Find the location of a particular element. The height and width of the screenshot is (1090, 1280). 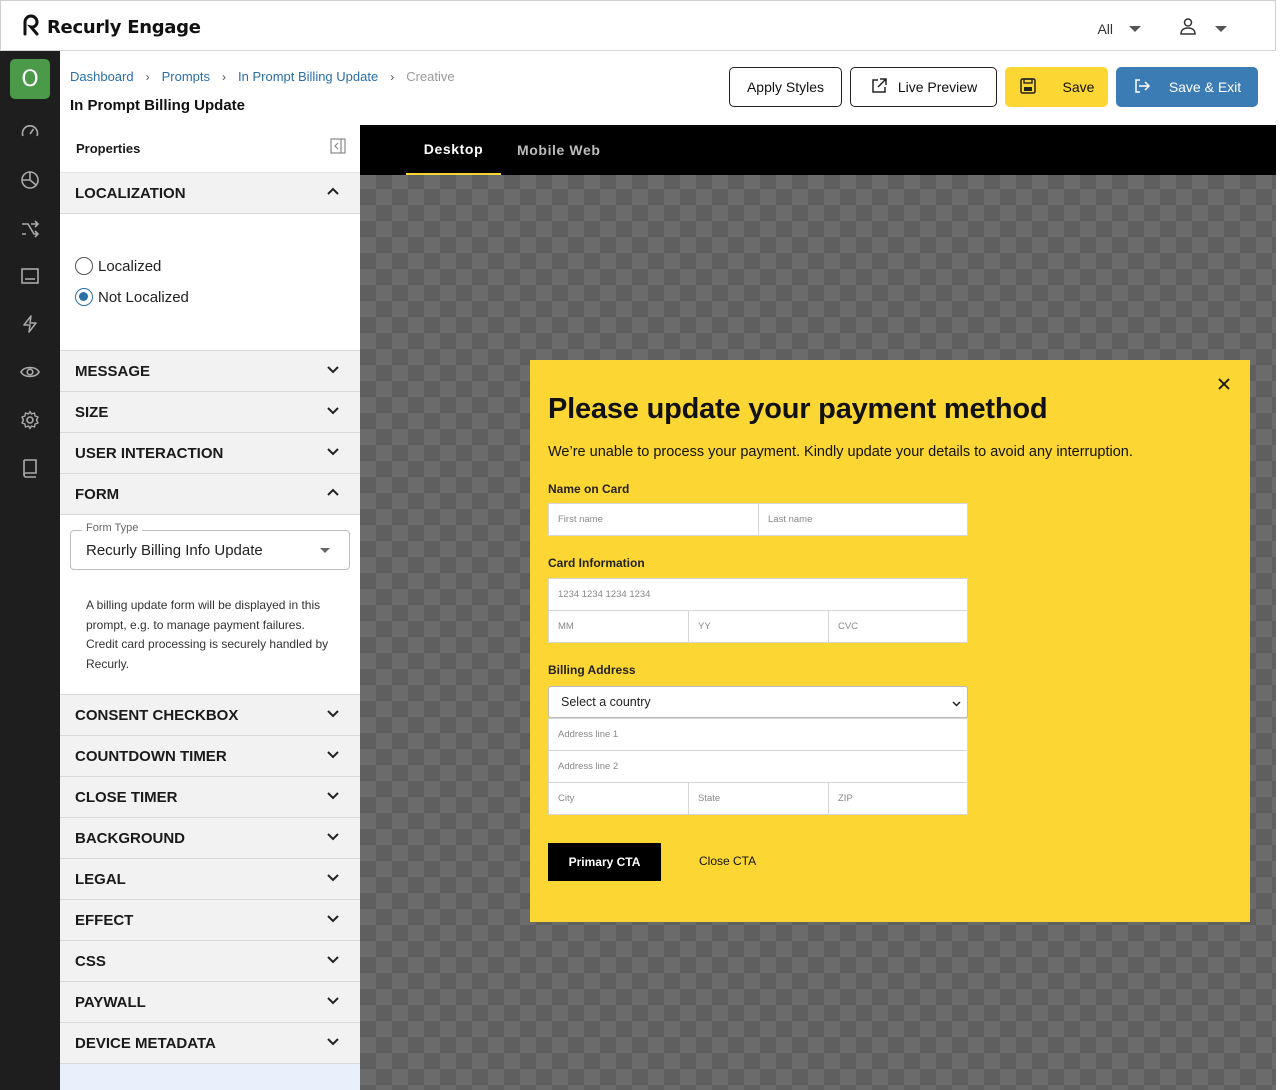

zip-input: ZIP is located at coordinates (898, 798).